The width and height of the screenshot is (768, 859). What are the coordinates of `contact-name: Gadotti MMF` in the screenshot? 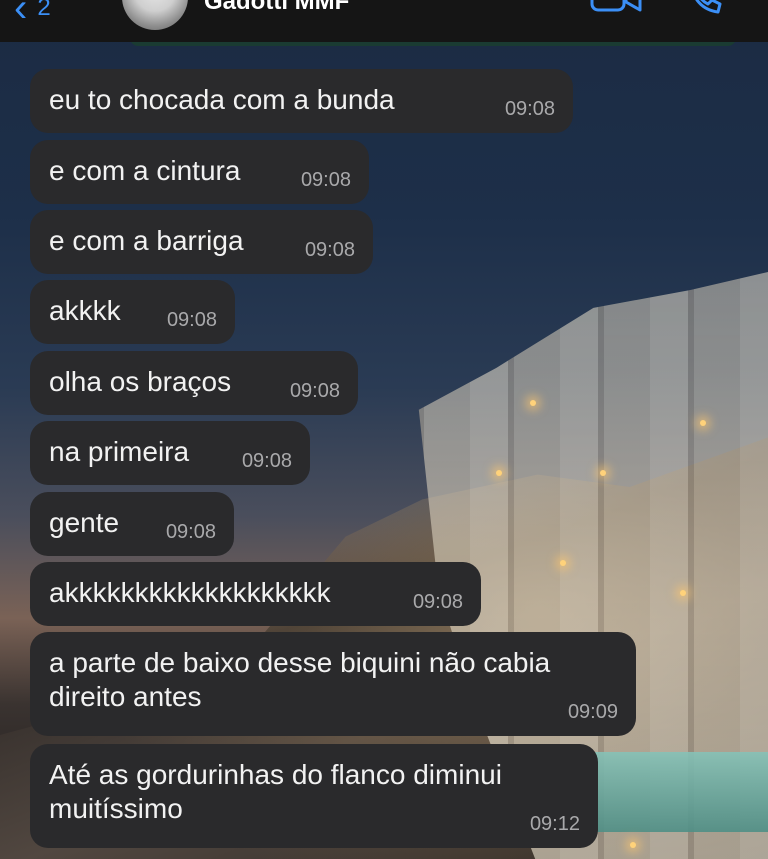 It's located at (276, 7).